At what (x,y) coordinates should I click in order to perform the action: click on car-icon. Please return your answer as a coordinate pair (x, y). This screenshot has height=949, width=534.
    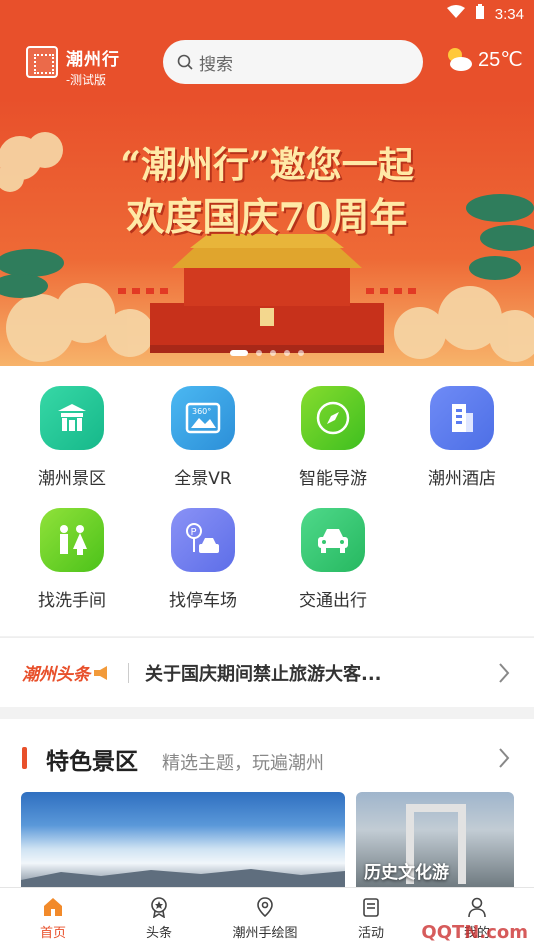
    Looking at the image, I should click on (333, 540).